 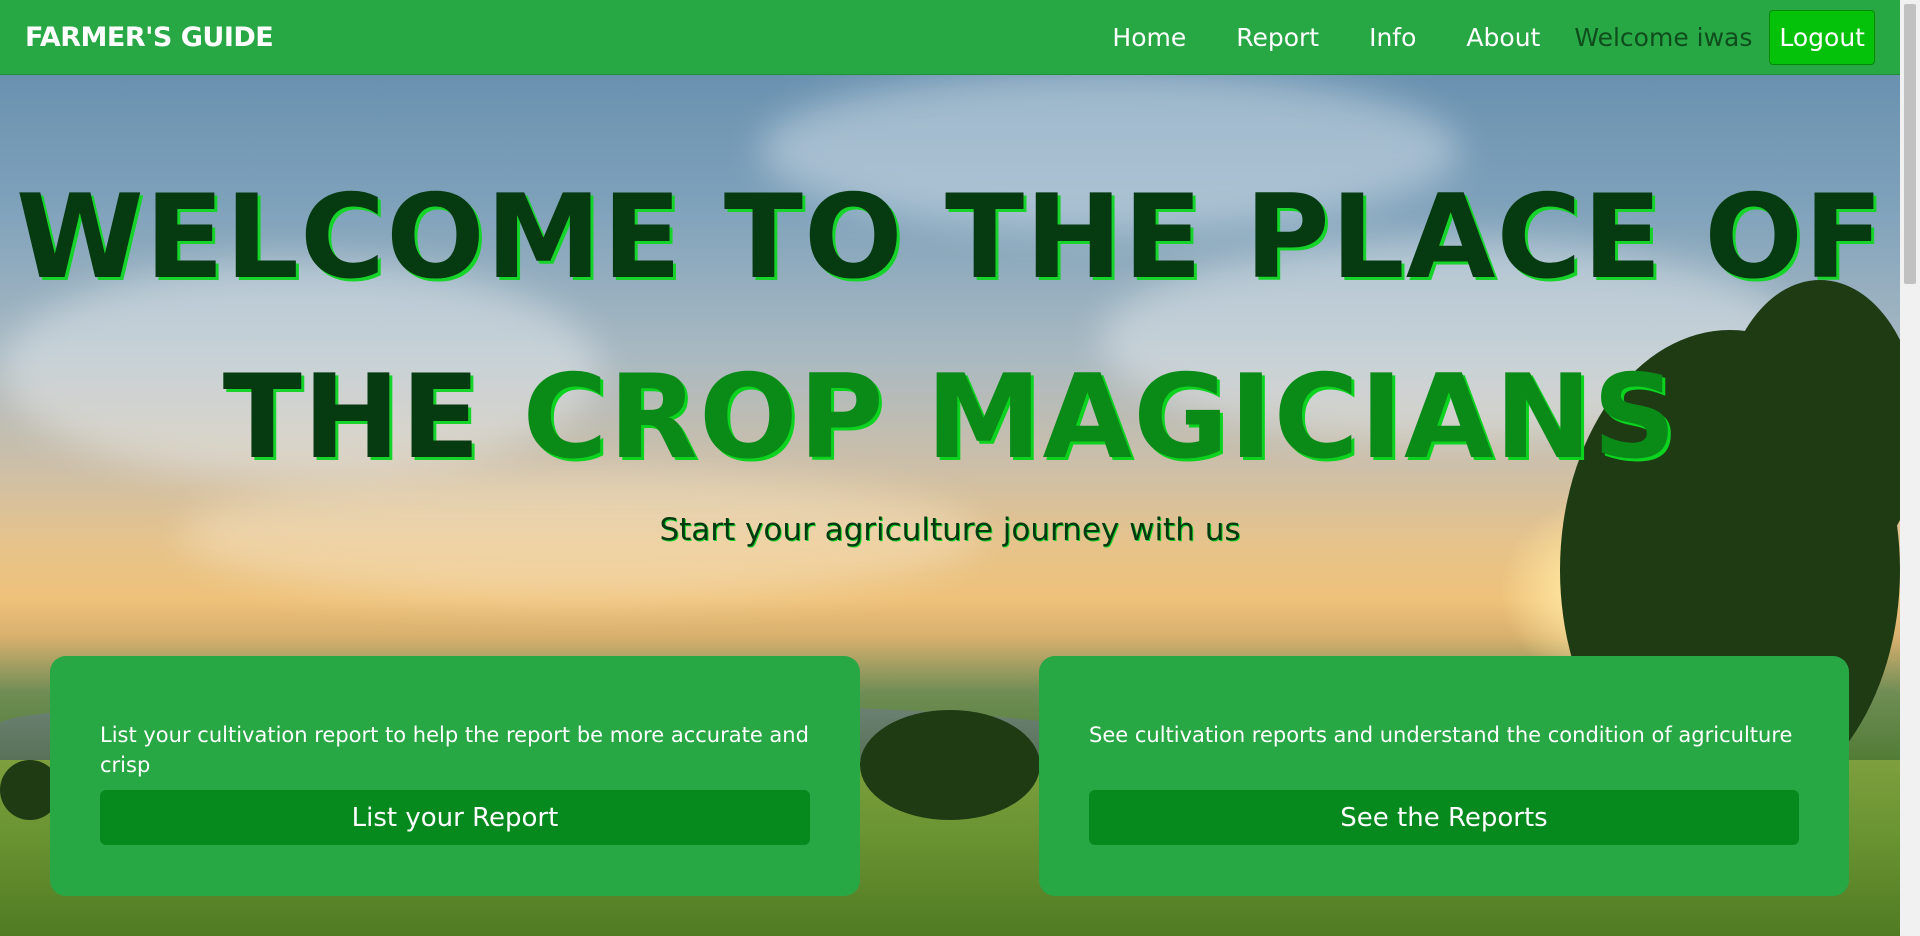 What do you see at coordinates (1822, 37) in the screenshot?
I see `logout-button: Logout` at bounding box center [1822, 37].